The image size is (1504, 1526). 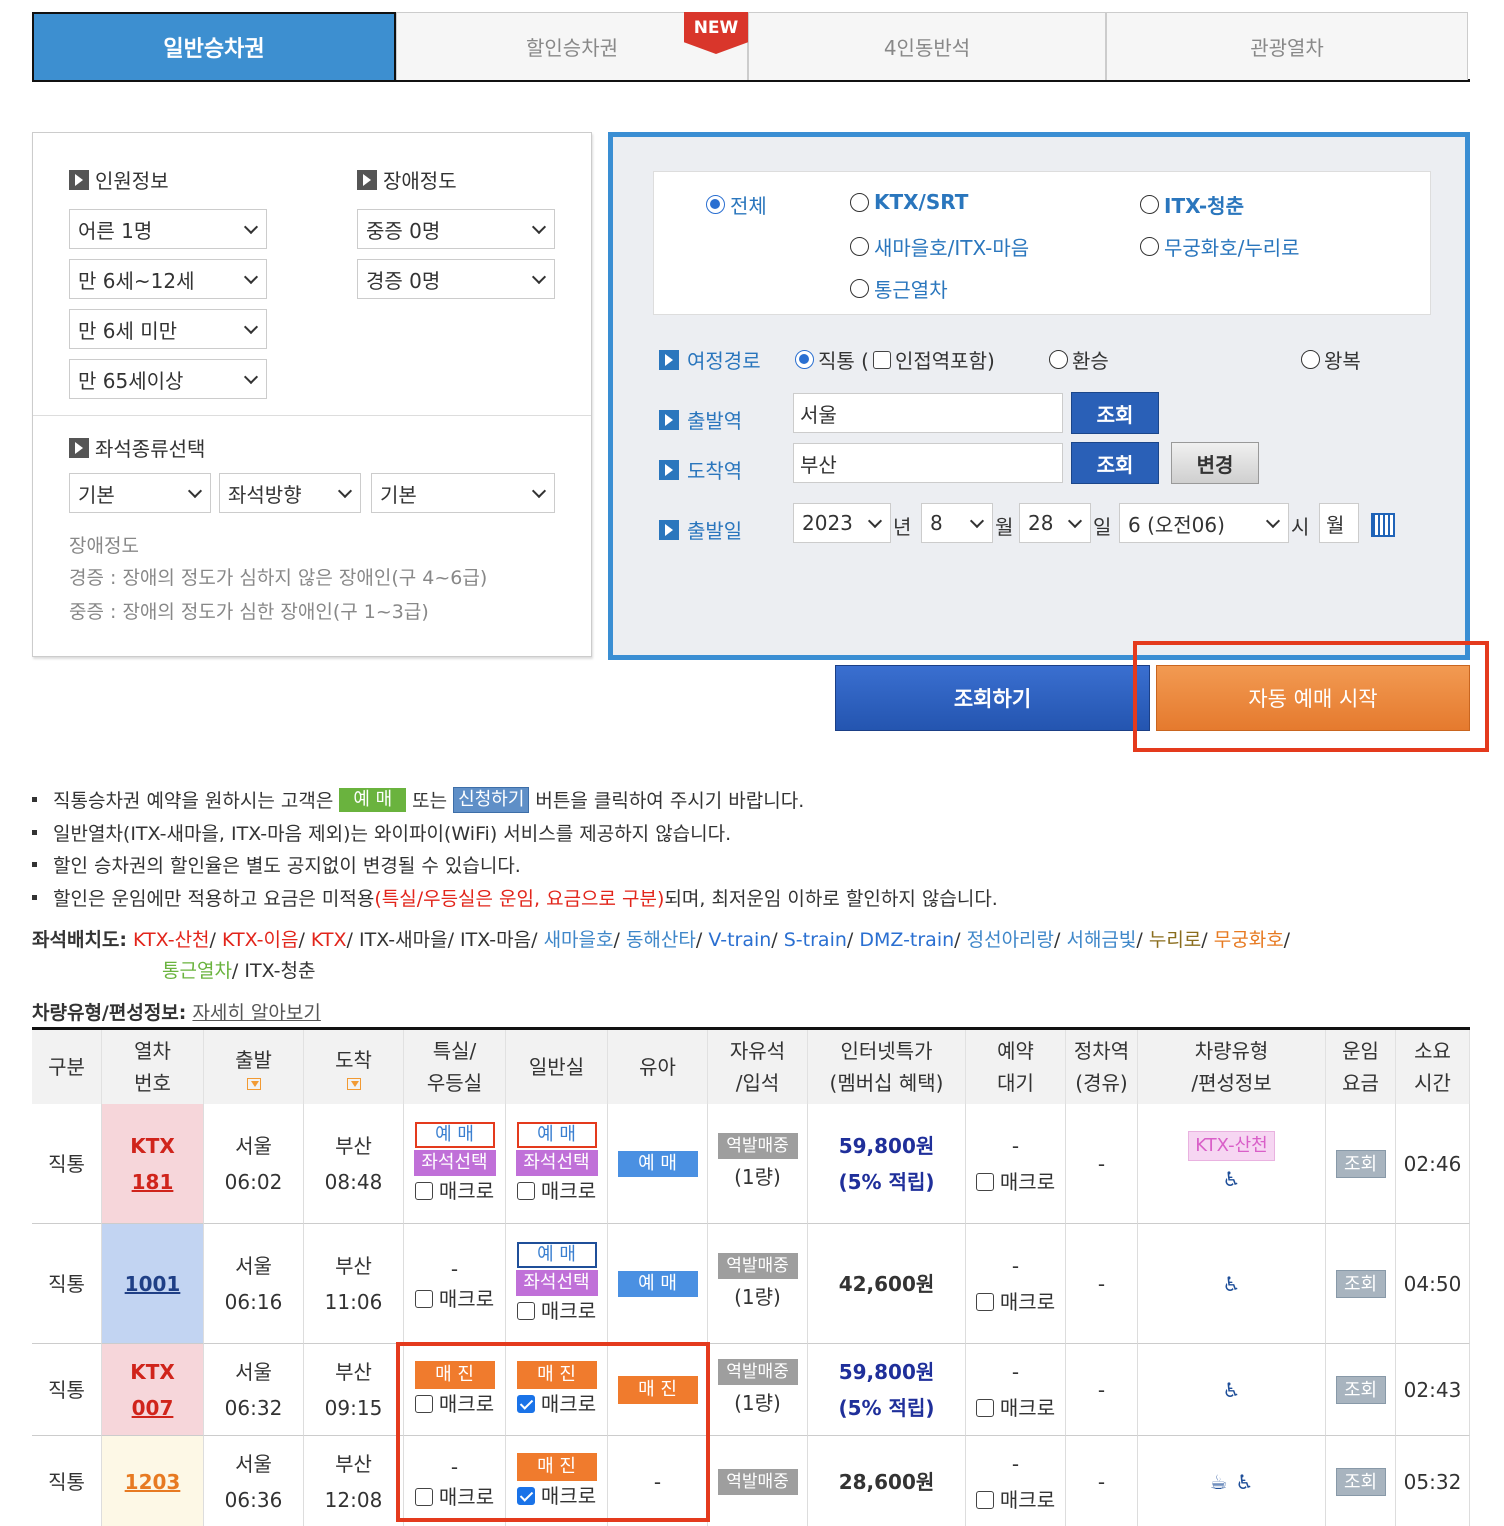 What do you see at coordinates (1115, 463) in the screenshot?
I see `arrival-lookup-button: 조회` at bounding box center [1115, 463].